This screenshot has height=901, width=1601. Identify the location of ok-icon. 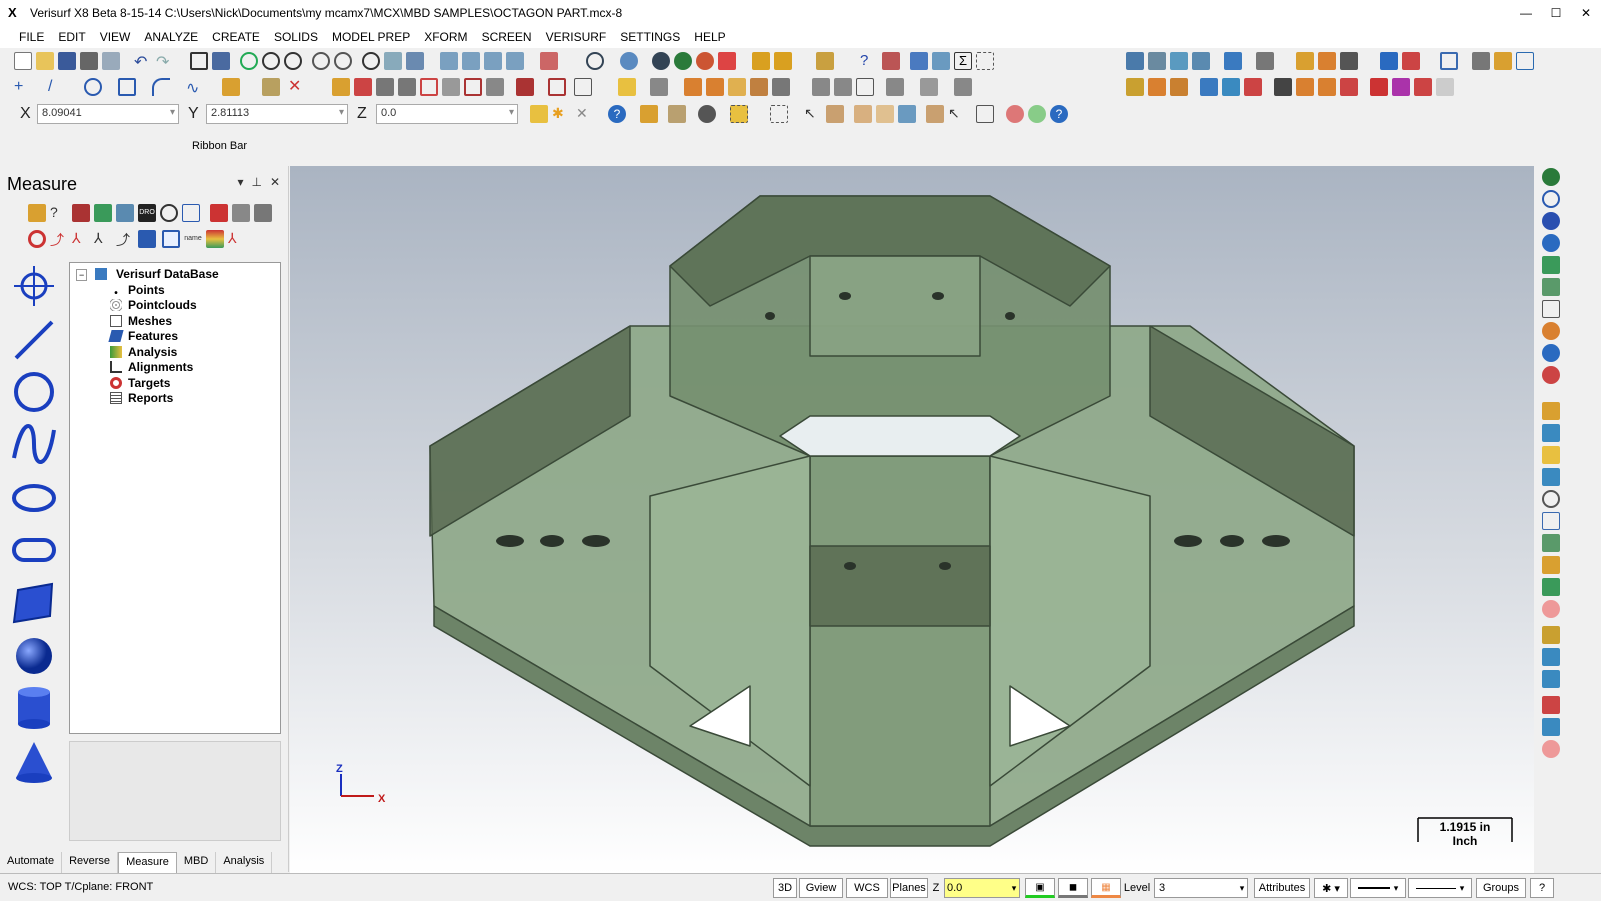
(1037, 114).